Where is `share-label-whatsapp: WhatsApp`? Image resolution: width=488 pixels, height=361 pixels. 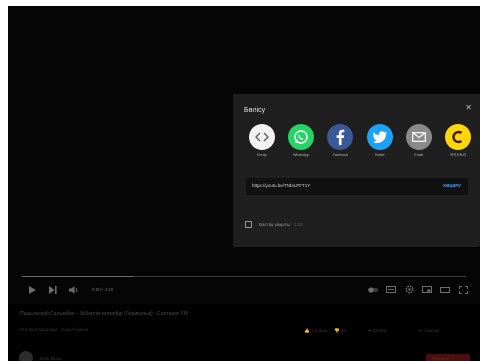 share-label-whatsapp: WhatsApp is located at coordinates (301, 155).